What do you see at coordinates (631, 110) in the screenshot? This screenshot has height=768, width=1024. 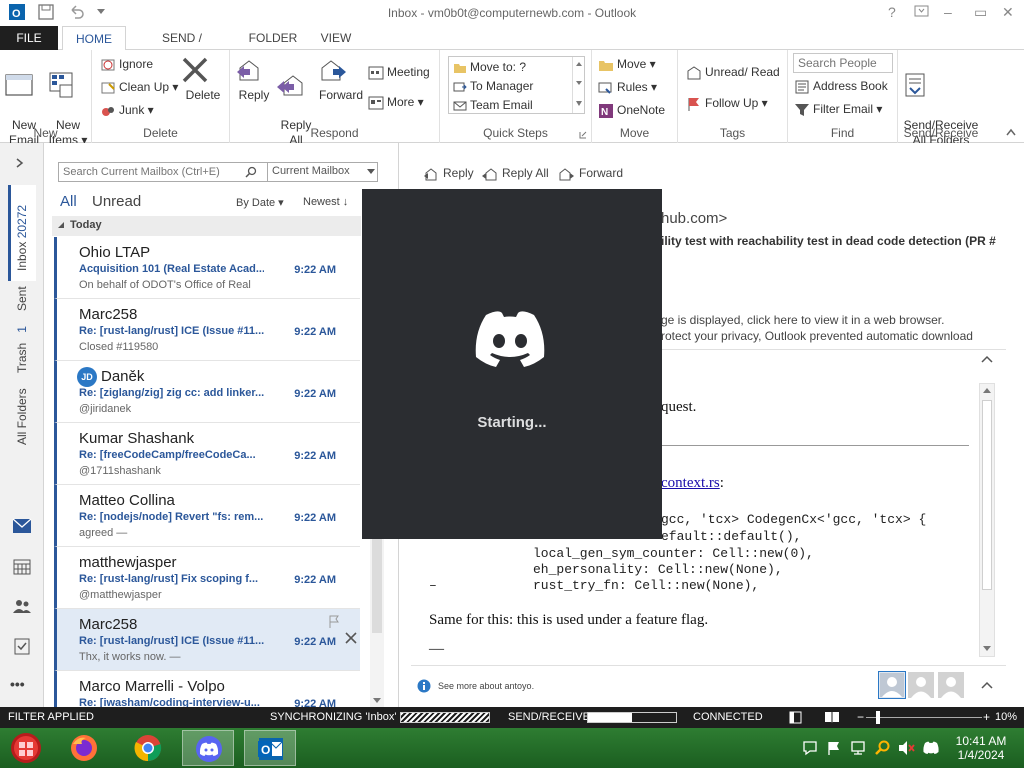 I see `onenote-button: N OneNote` at bounding box center [631, 110].